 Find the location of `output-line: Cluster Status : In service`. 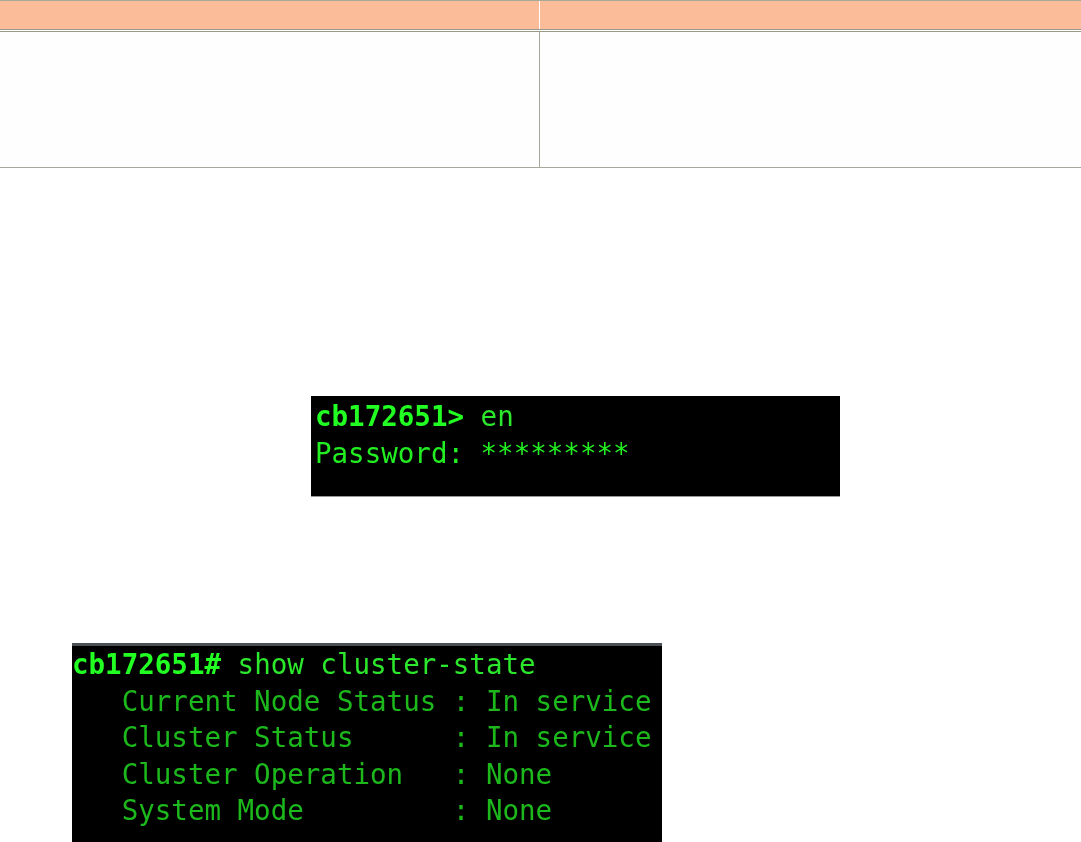

output-line: Cluster Status : In service is located at coordinates (386, 737).